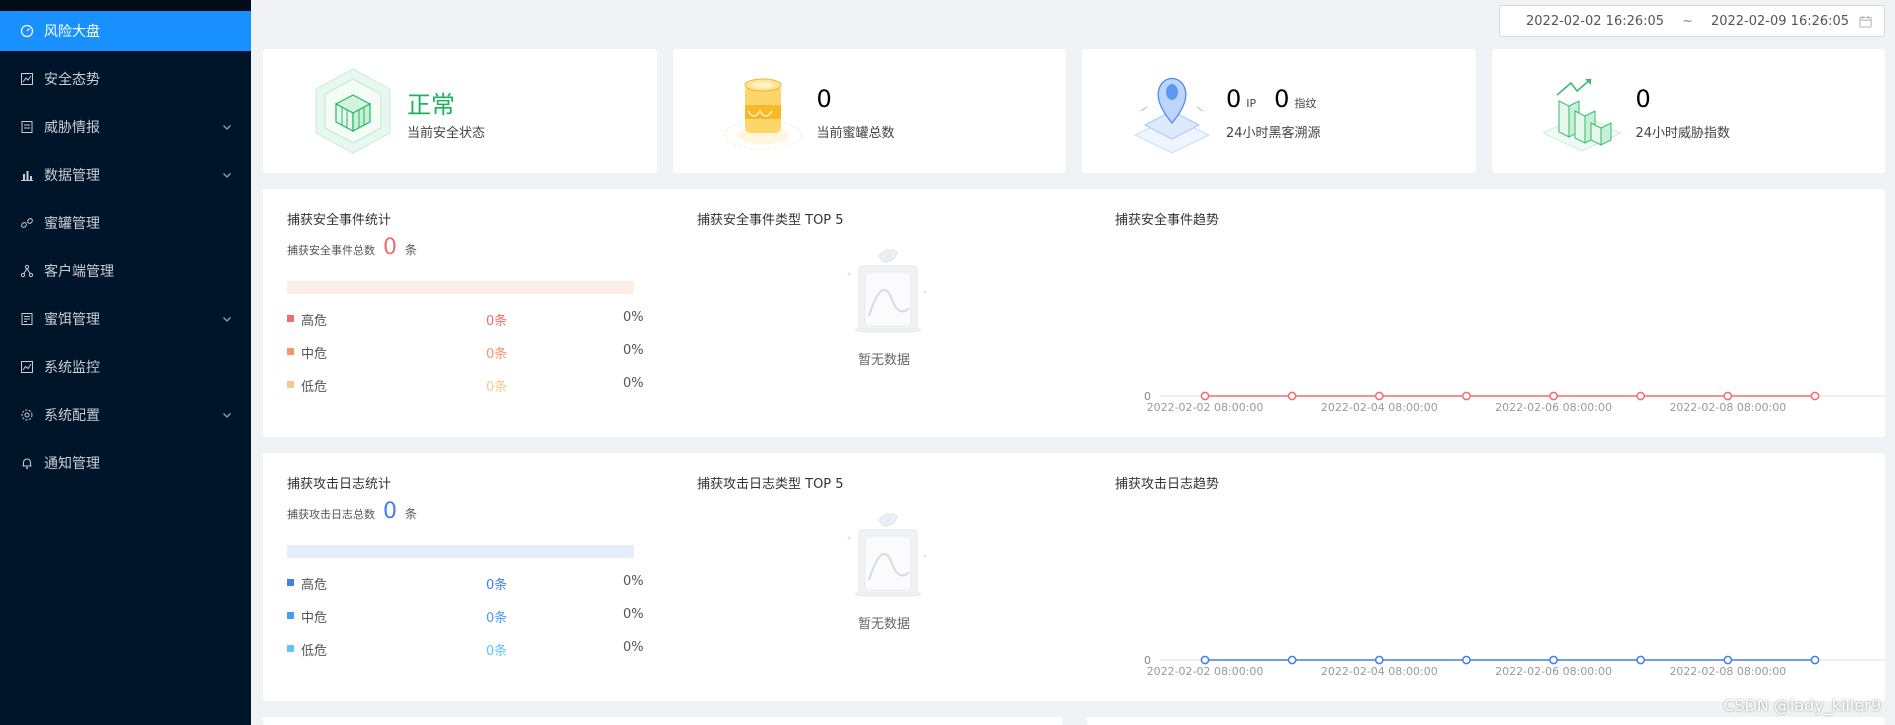 This screenshot has height=725, width=1895. Describe the element at coordinates (314, 321) in the screenshot. I see `severity-name: 高危` at that location.